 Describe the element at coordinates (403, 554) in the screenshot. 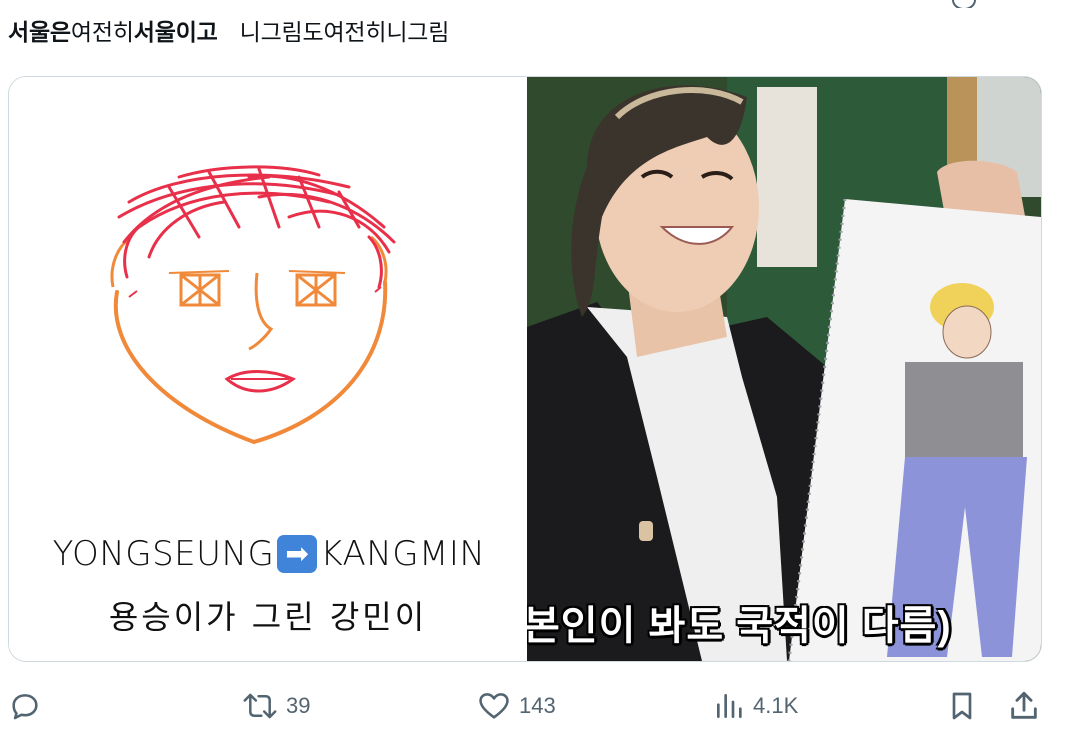

I see `caption-to-name: KANGMIN` at that location.